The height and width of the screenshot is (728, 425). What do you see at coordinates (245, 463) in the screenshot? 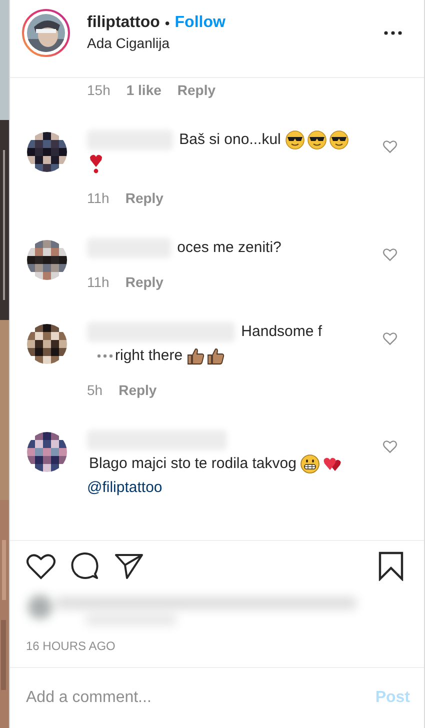
I see `comment-text: te rodila takvog` at bounding box center [245, 463].